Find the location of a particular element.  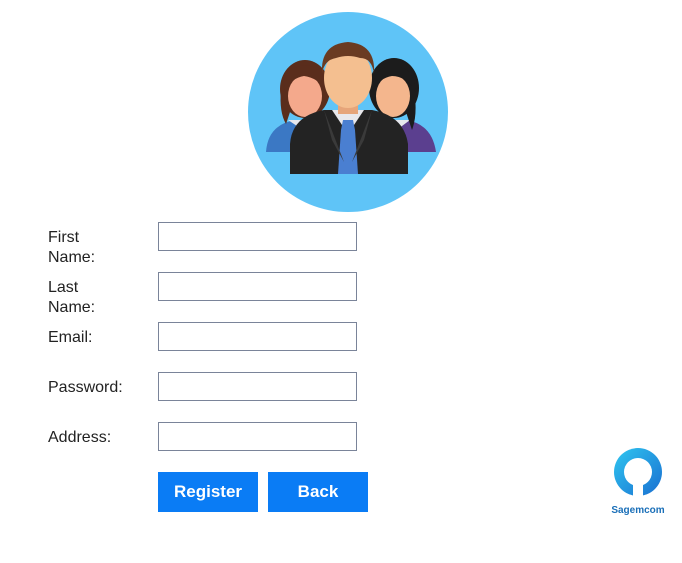

email-input is located at coordinates (257, 336).